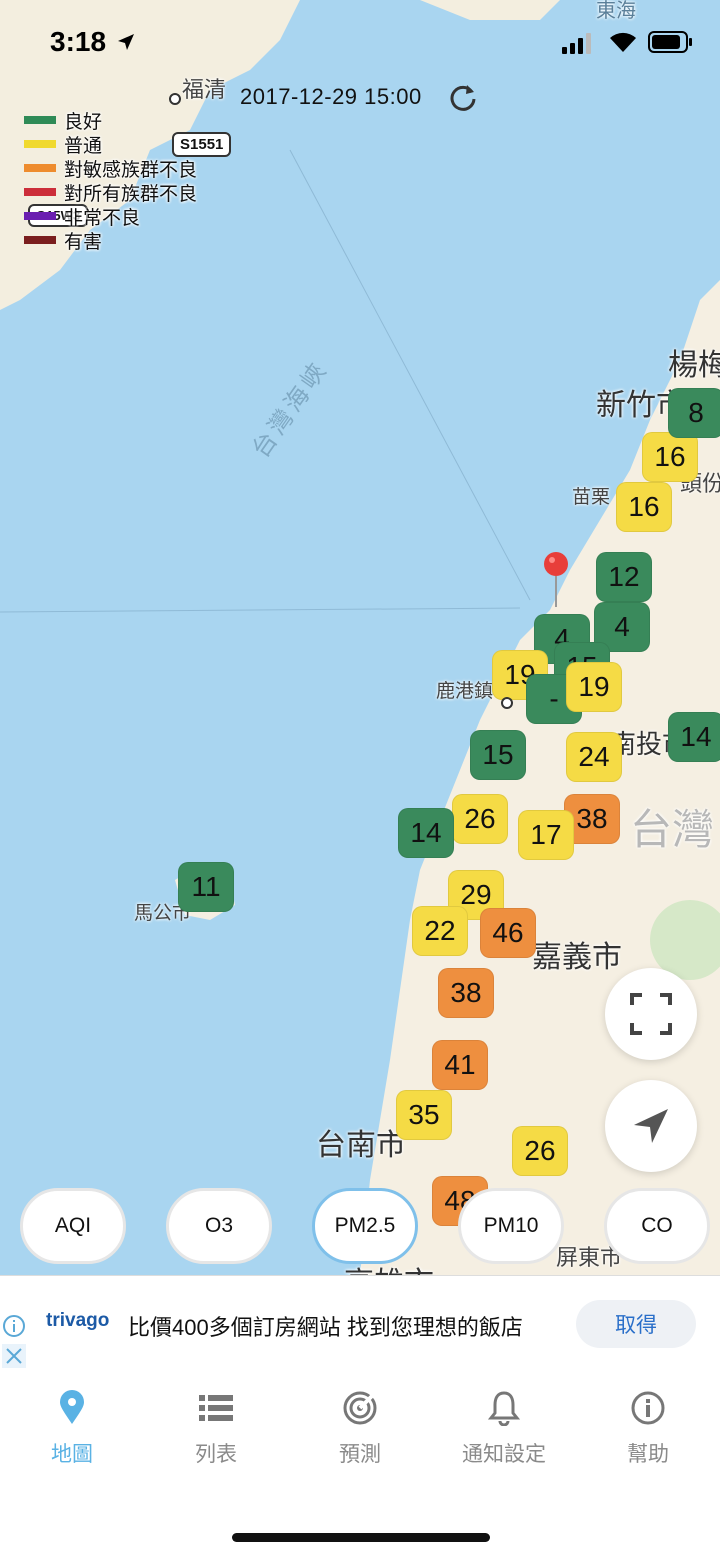  Describe the element at coordinates (504, 1408) in the screenshot. I see `bell-icon` at that location.